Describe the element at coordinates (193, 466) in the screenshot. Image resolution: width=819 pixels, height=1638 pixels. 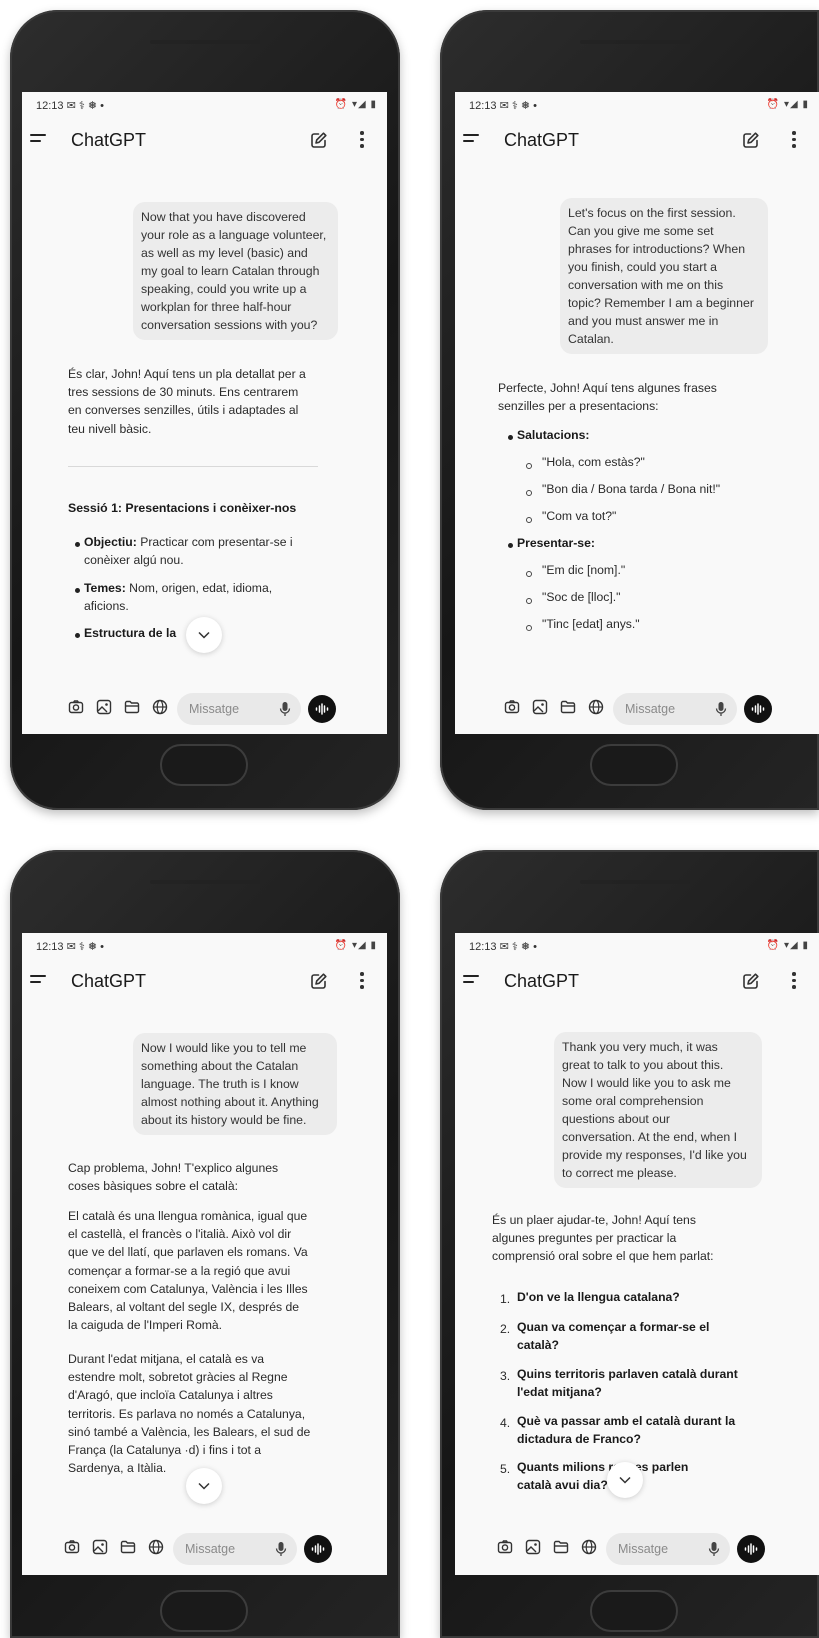
I see `divider` at that location.